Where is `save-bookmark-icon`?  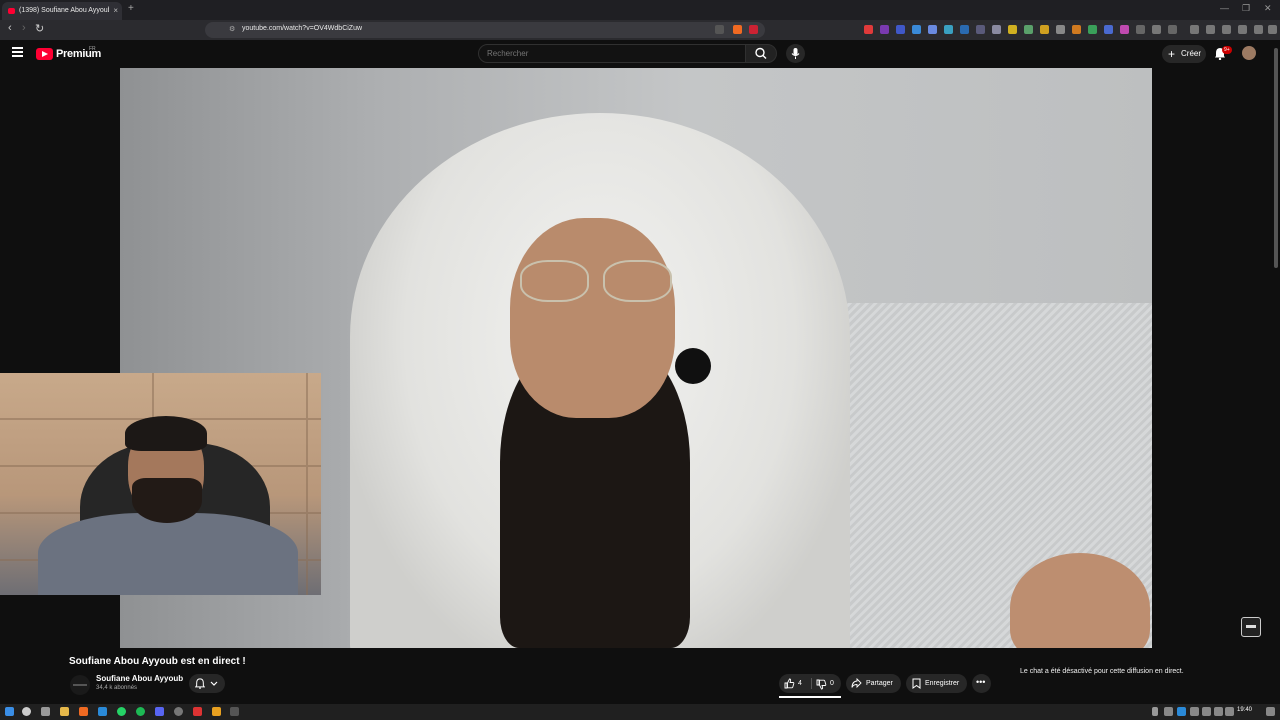
save-bookmark-icon is located at coordinates (916, 683).